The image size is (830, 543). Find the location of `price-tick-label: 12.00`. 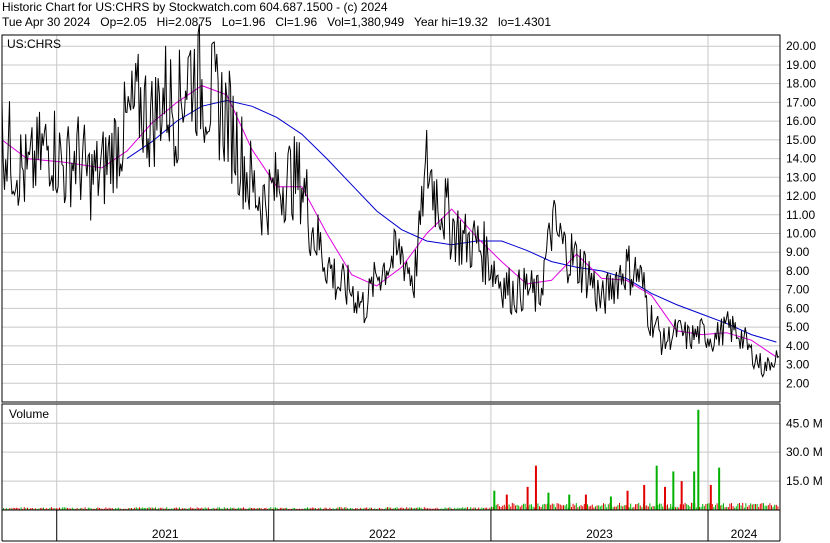

price-tick-label: 12.00 is located at coordinates (801, 196).